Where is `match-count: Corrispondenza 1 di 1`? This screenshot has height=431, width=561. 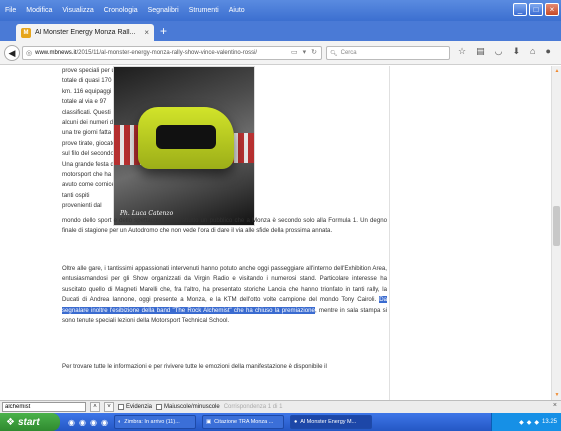 match-count: Corrispondenza 1 di 1 is located at coordinates (253, 407).